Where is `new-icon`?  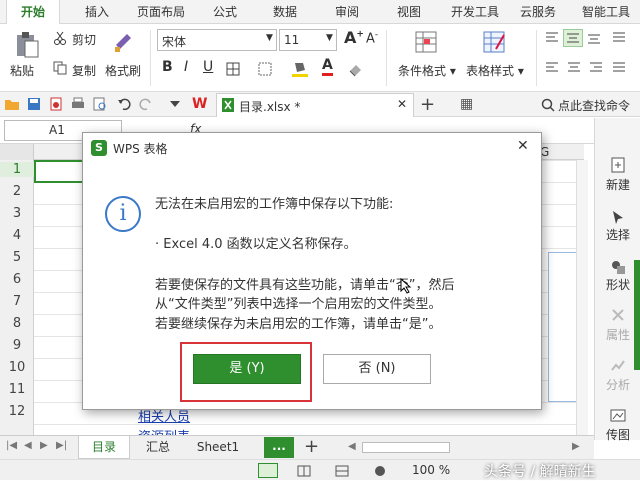 new-icon is located at coordinates (618, 165).